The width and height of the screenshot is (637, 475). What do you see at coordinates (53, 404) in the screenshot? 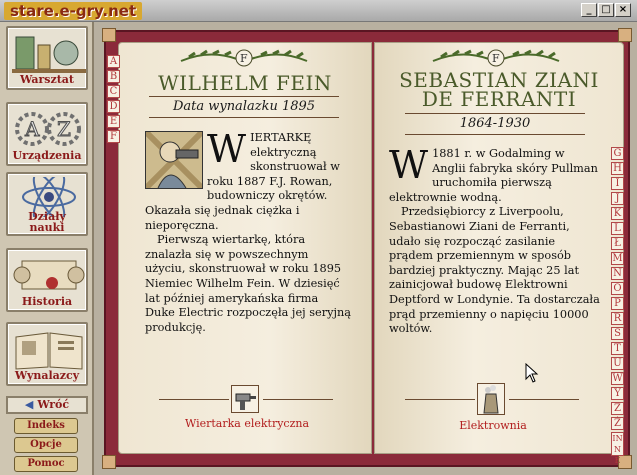
I see `back-label: Wróć` at bounding box center [53, 404].